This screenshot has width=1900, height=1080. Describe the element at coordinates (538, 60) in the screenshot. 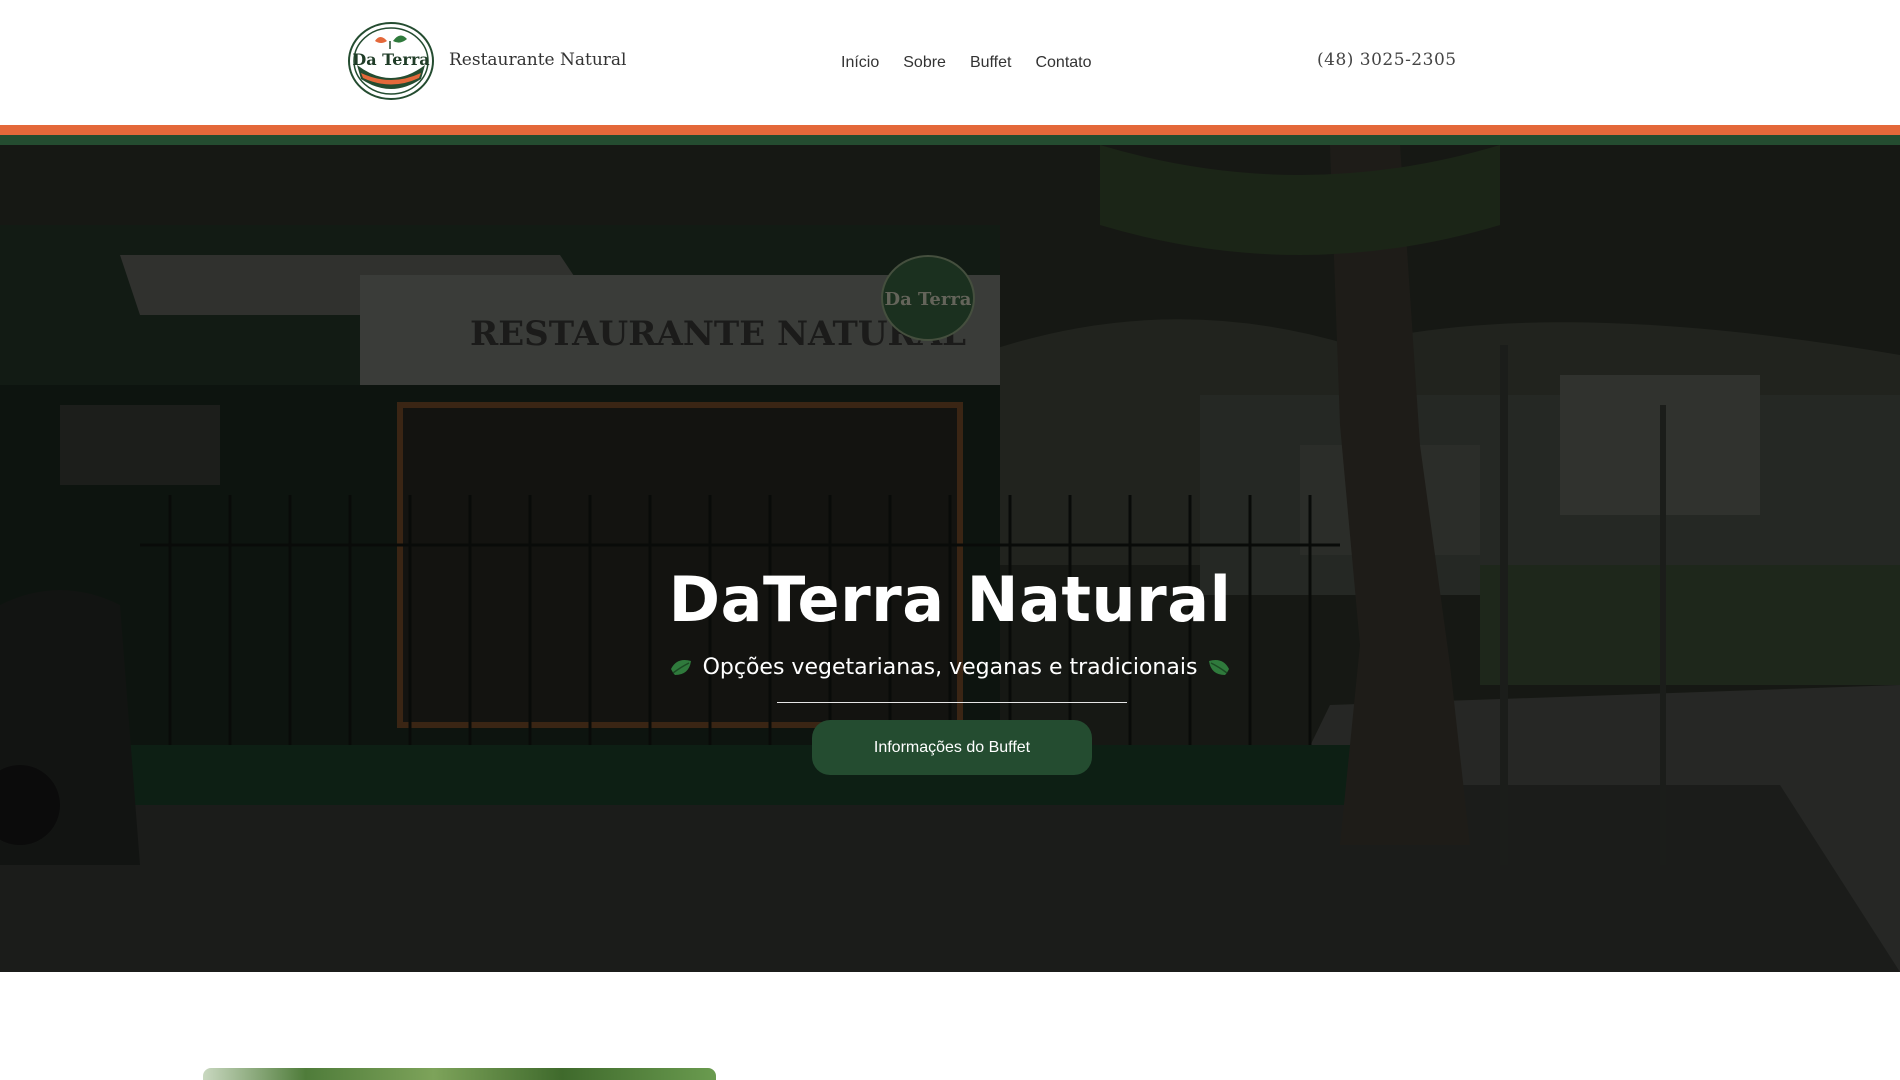

I see `brand-subtitle: Restaurante Natural` at that location.